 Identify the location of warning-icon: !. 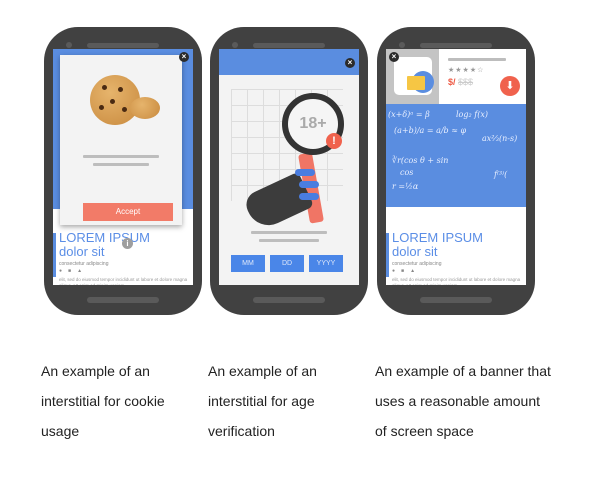
(334, 141).